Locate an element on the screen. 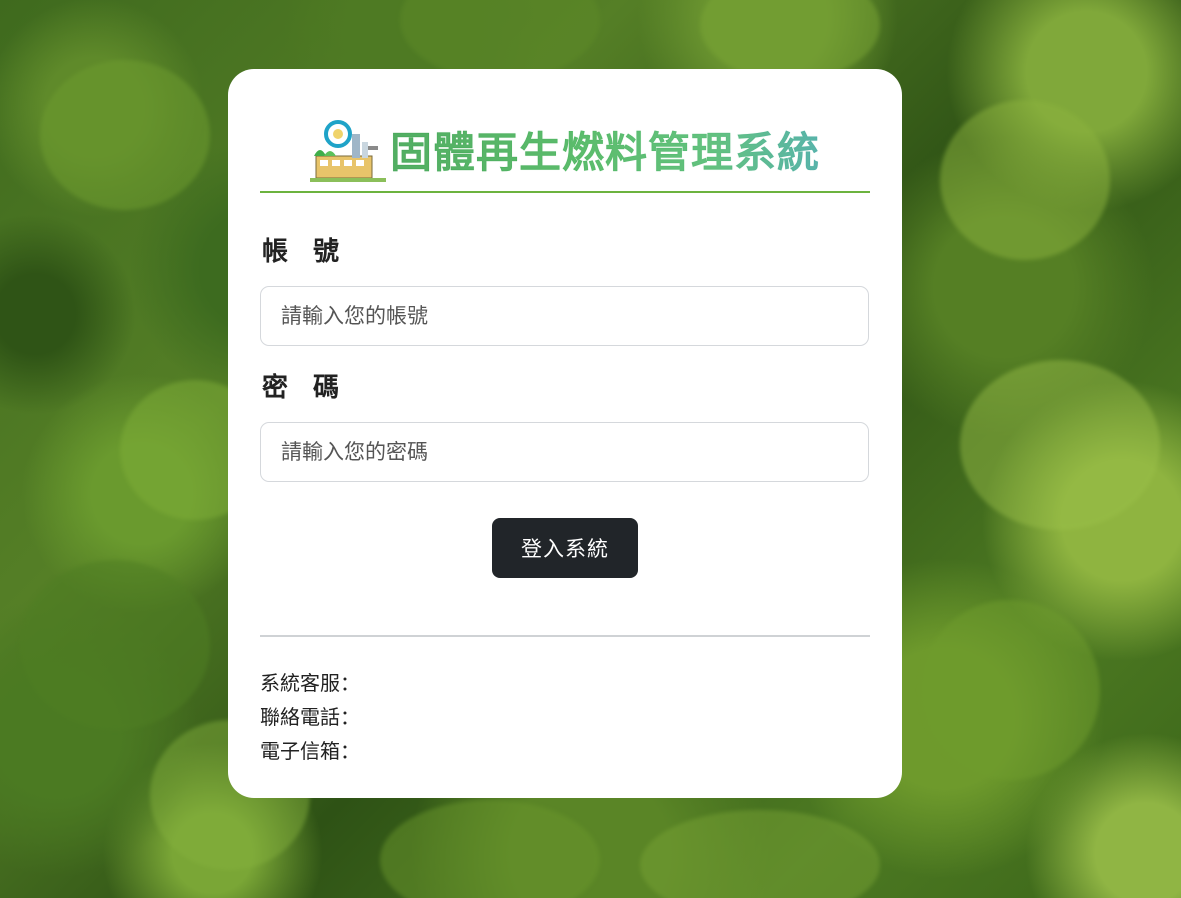 Image resolution: width=1181 pixels, height=898 pixels. email-contact-label: 電子信箱： is located at coordinates (310, 751).